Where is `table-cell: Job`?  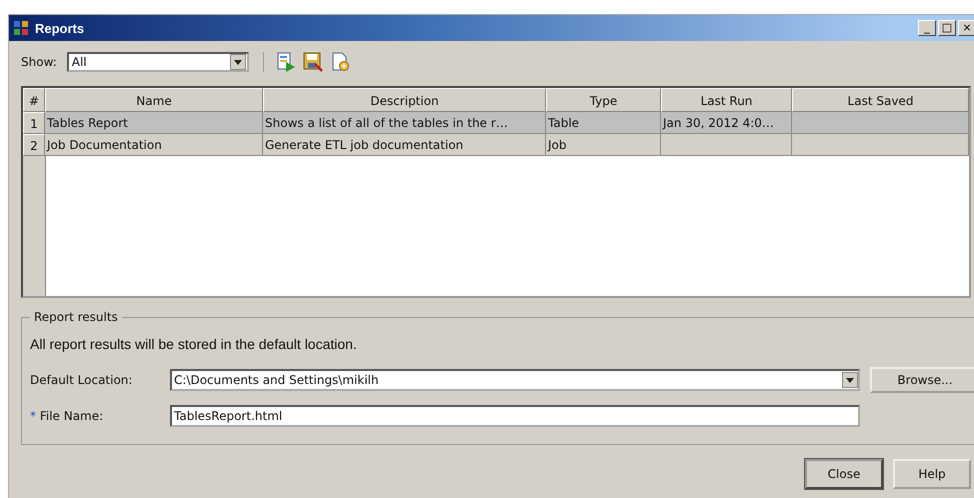
table-cell: Job is located at coordinates (603, 145).